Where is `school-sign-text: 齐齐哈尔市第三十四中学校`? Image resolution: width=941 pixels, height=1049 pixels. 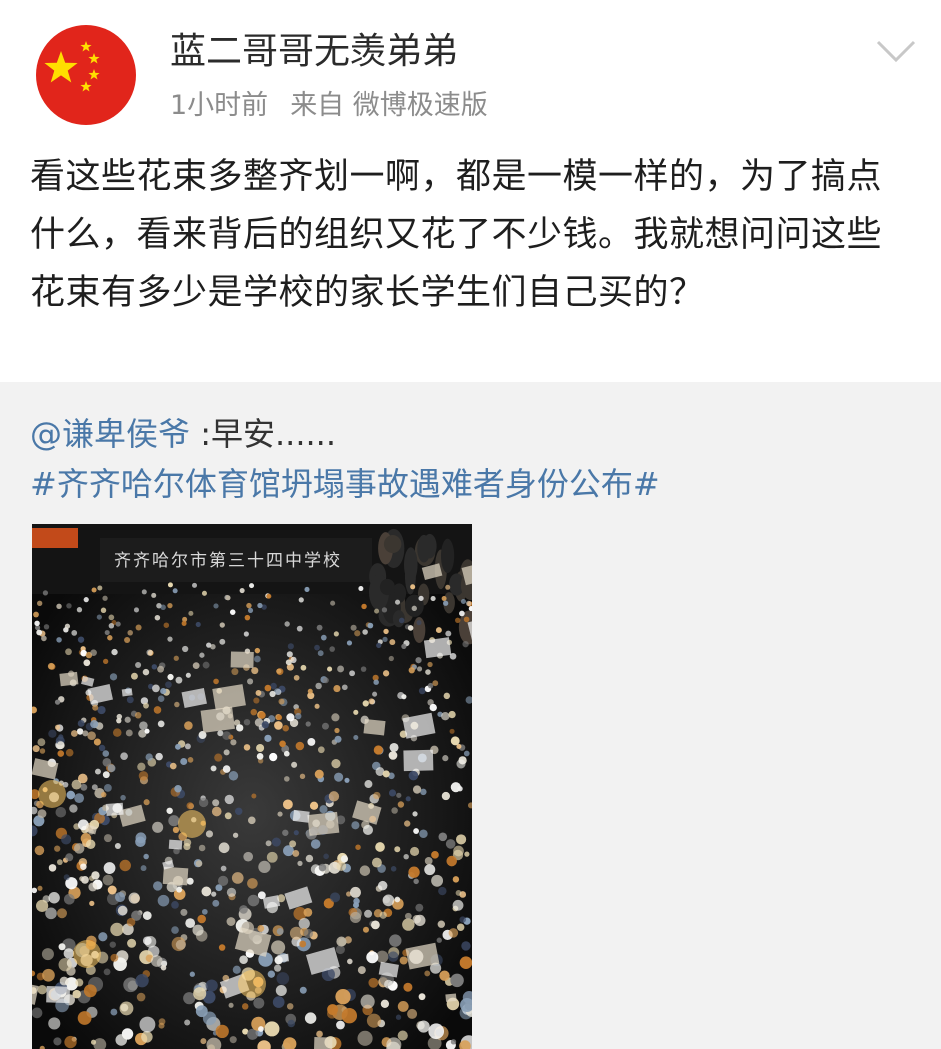 school-sign-text: 齐齐哈尔市第三十四中学校 is located at coordinates (228, 561).